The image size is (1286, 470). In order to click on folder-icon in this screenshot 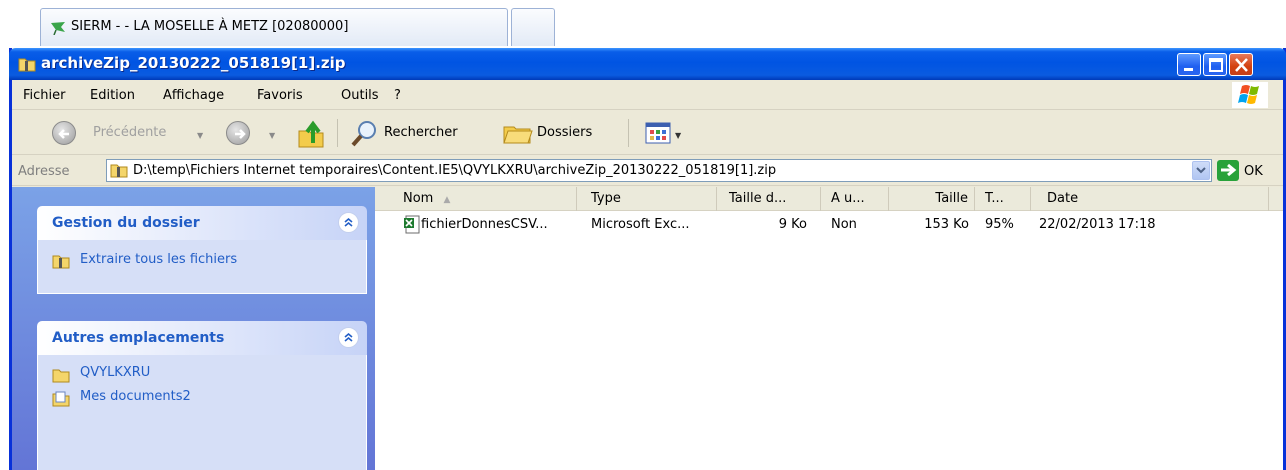, I will do `click(61, 376)`.